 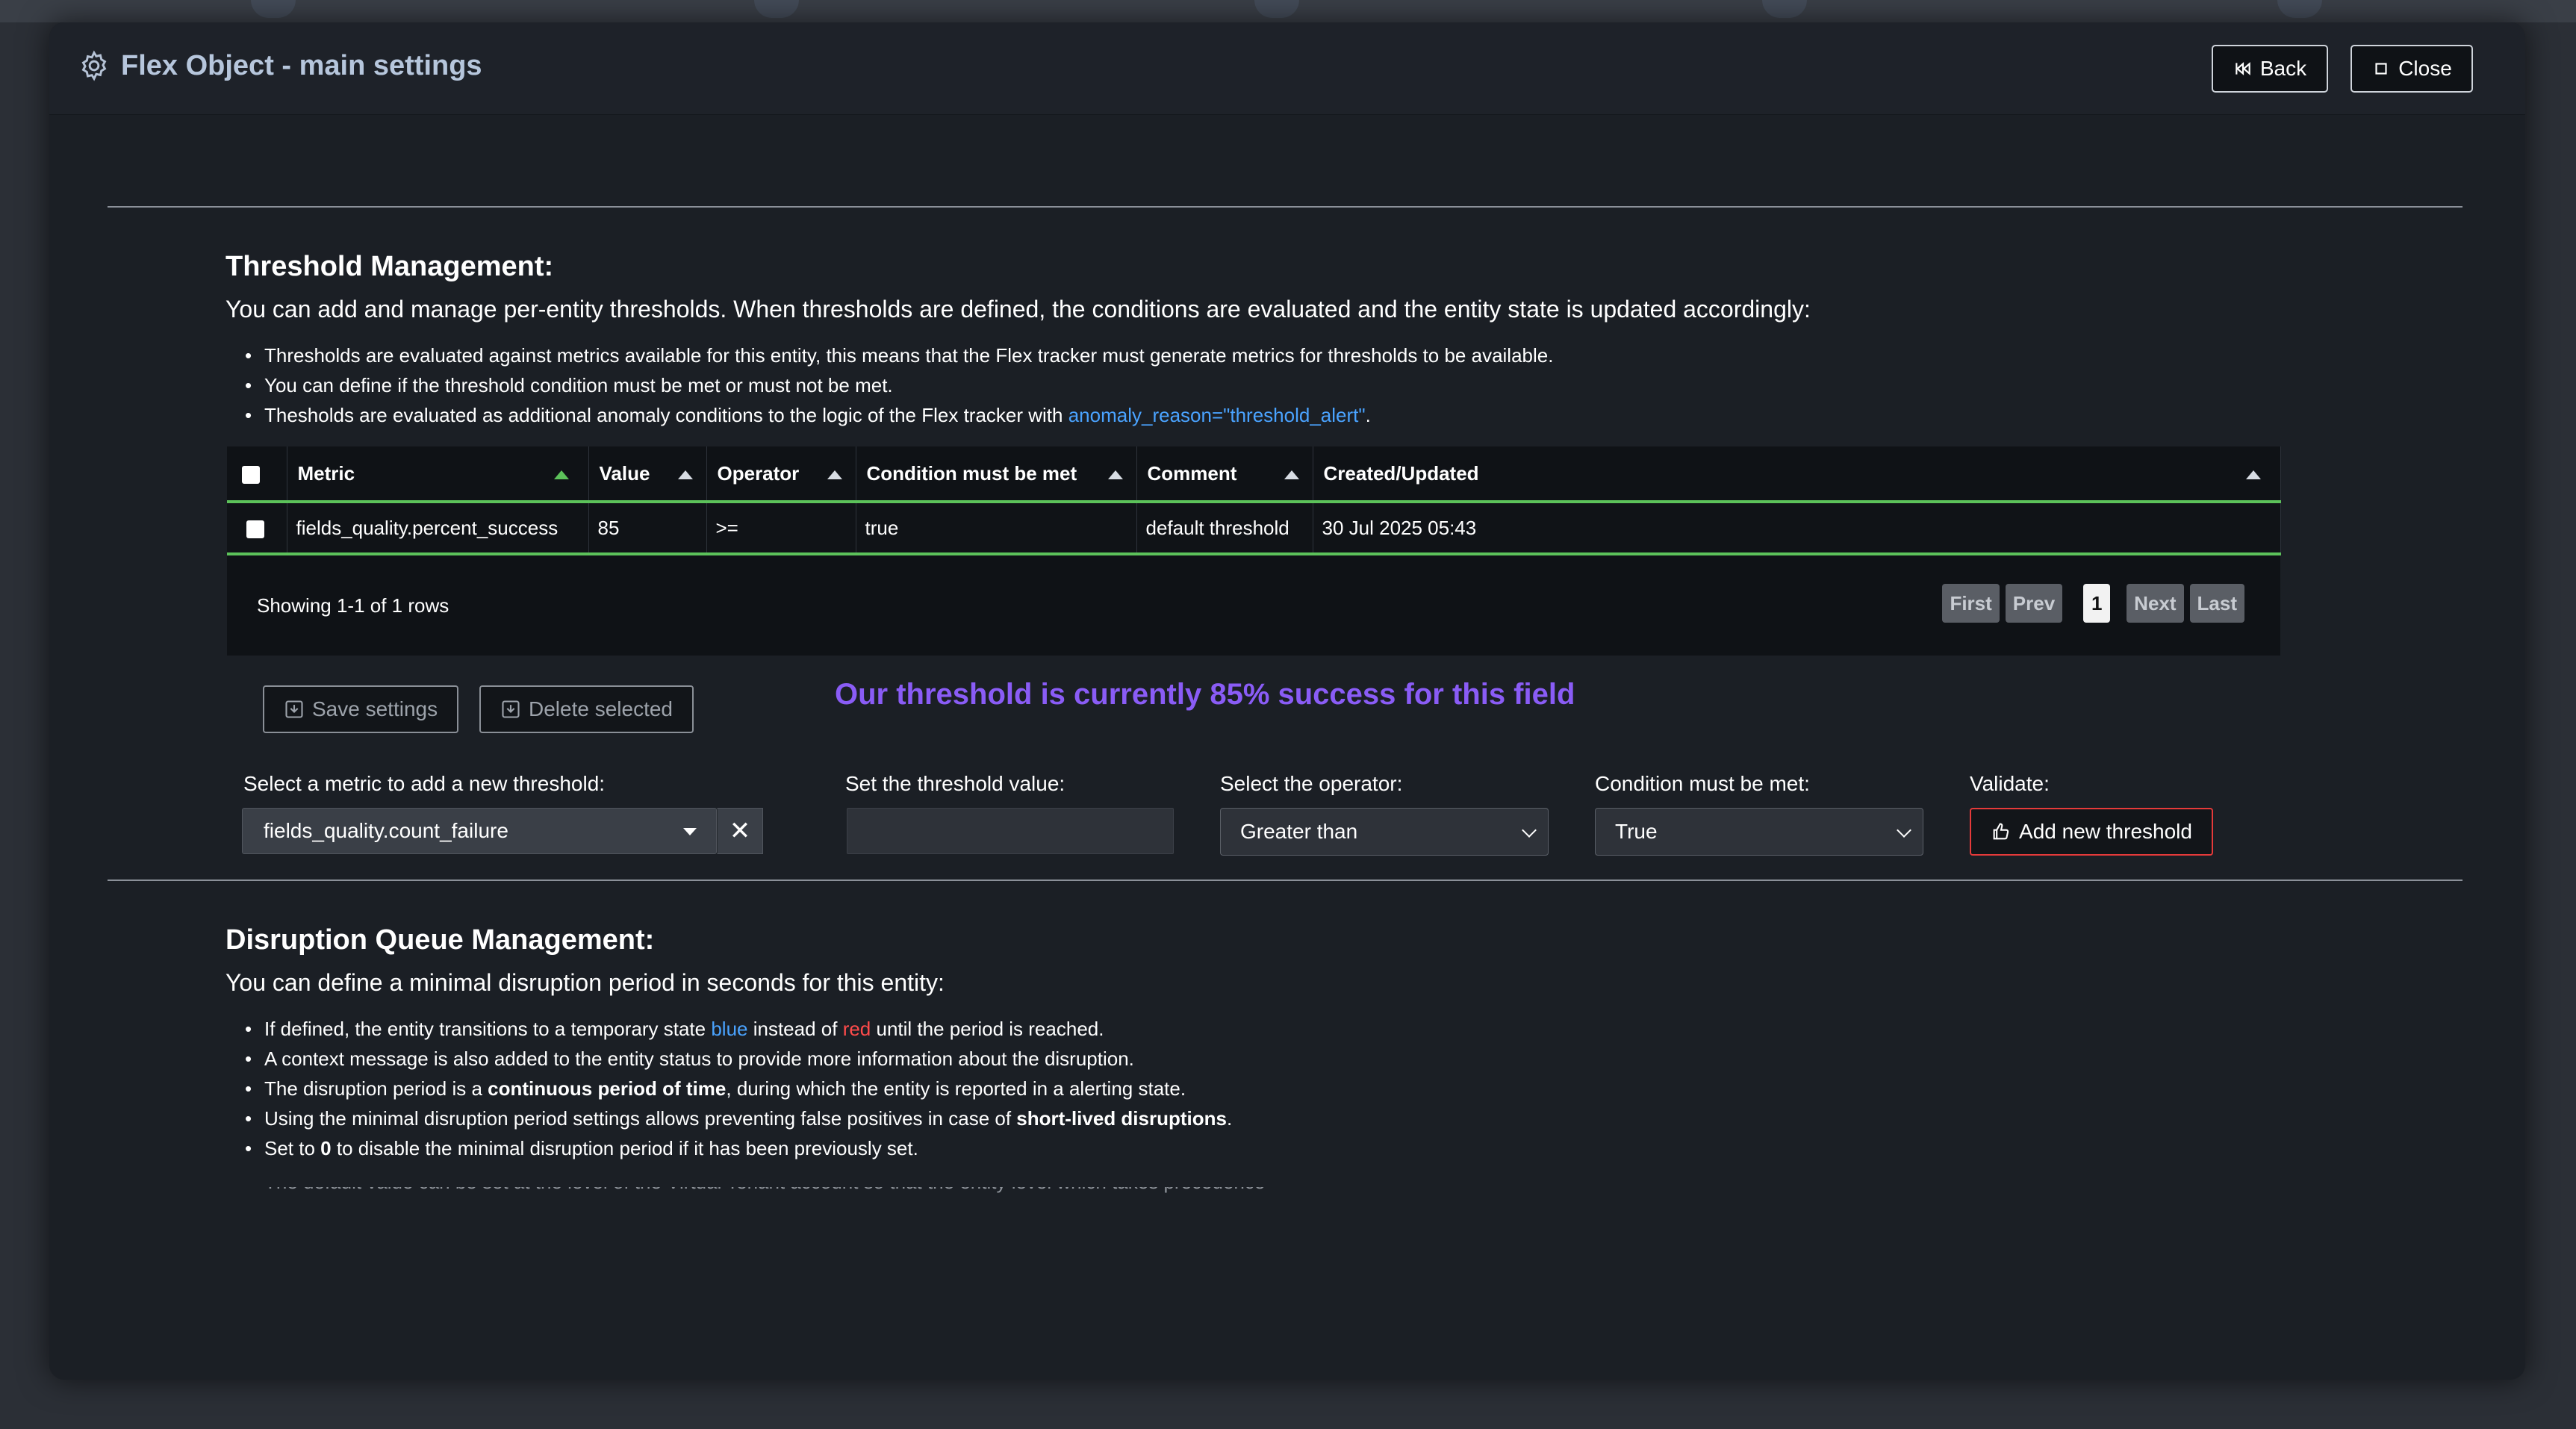 What do you see at coordinates (729, 1029) in the screenshot?
I see `state-blue-text: blue` at bounding box center [729, 1029].